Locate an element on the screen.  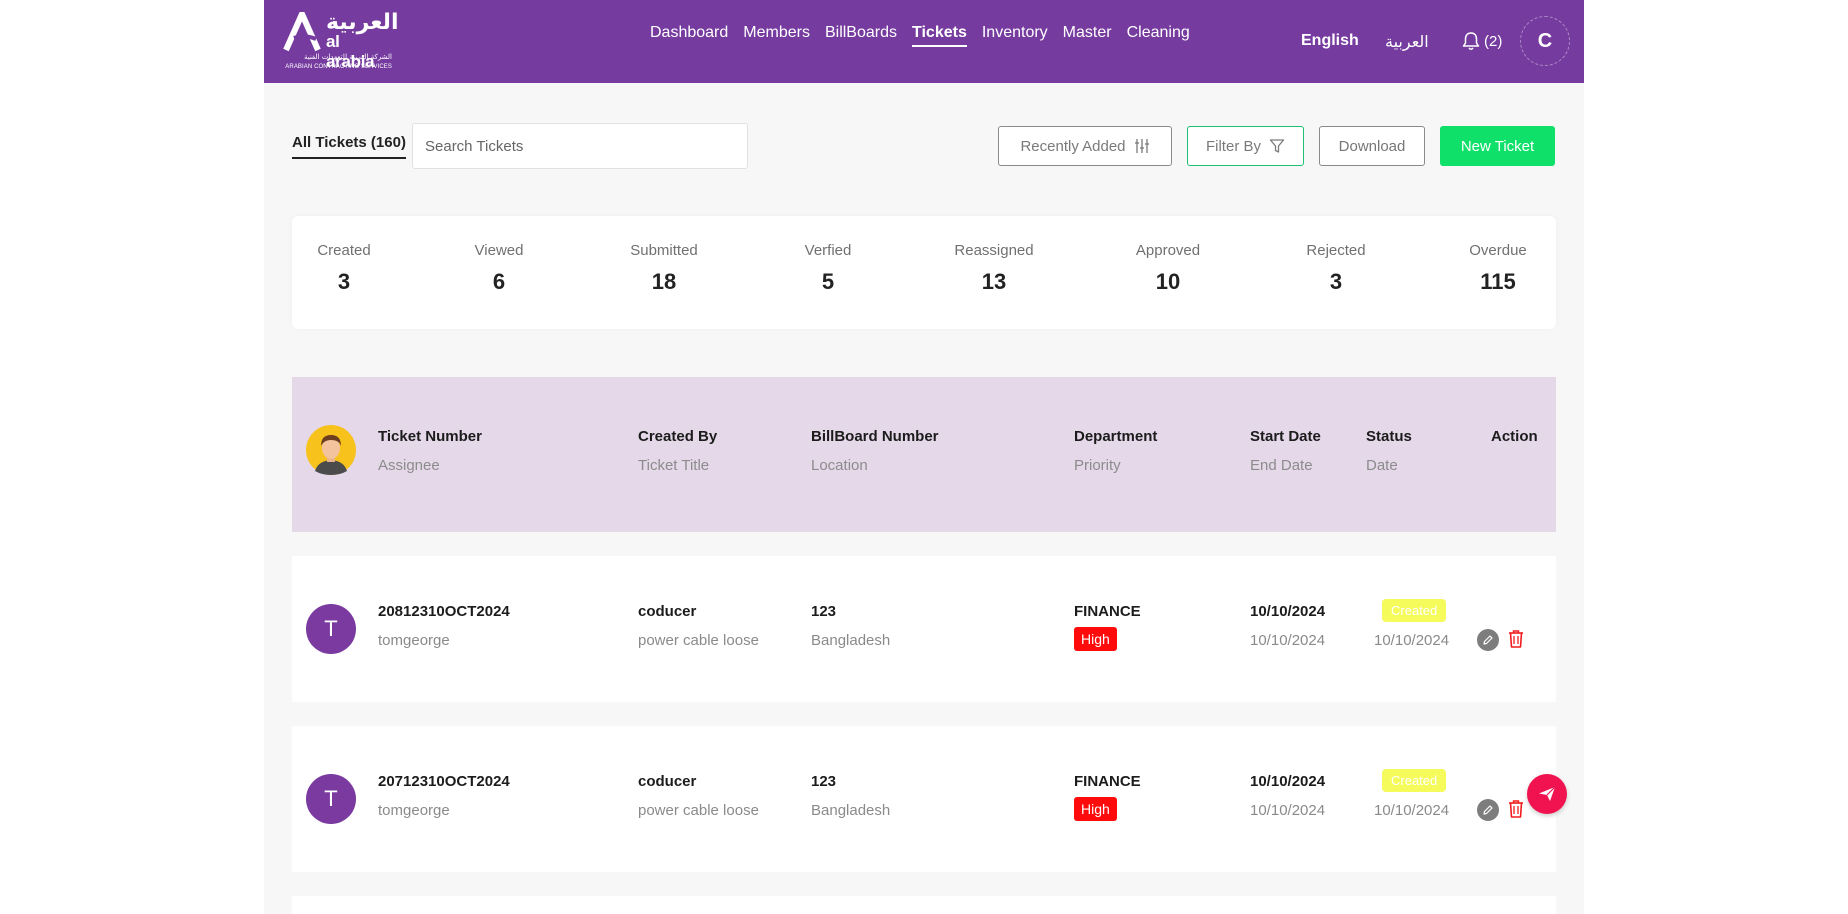
language-arabic: العربية is located at coordinates (1407, 41).